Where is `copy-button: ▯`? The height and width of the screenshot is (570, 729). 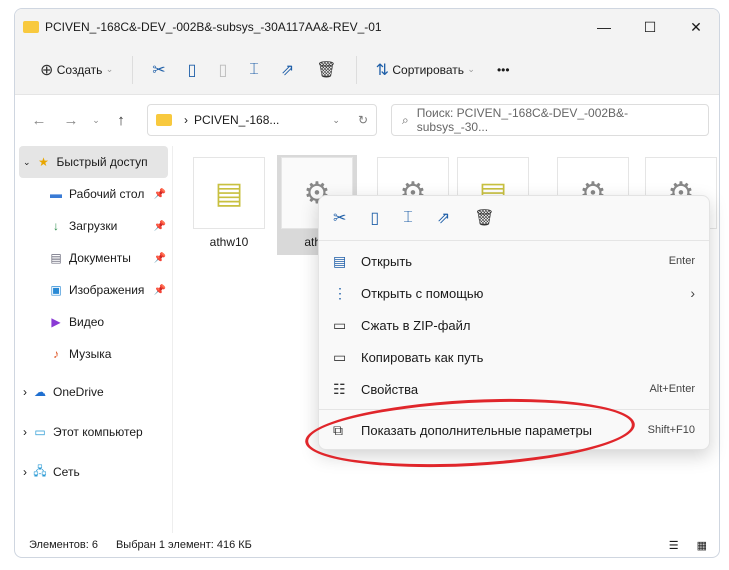
copy-button: ▯ is located at coordinates (192, 70).